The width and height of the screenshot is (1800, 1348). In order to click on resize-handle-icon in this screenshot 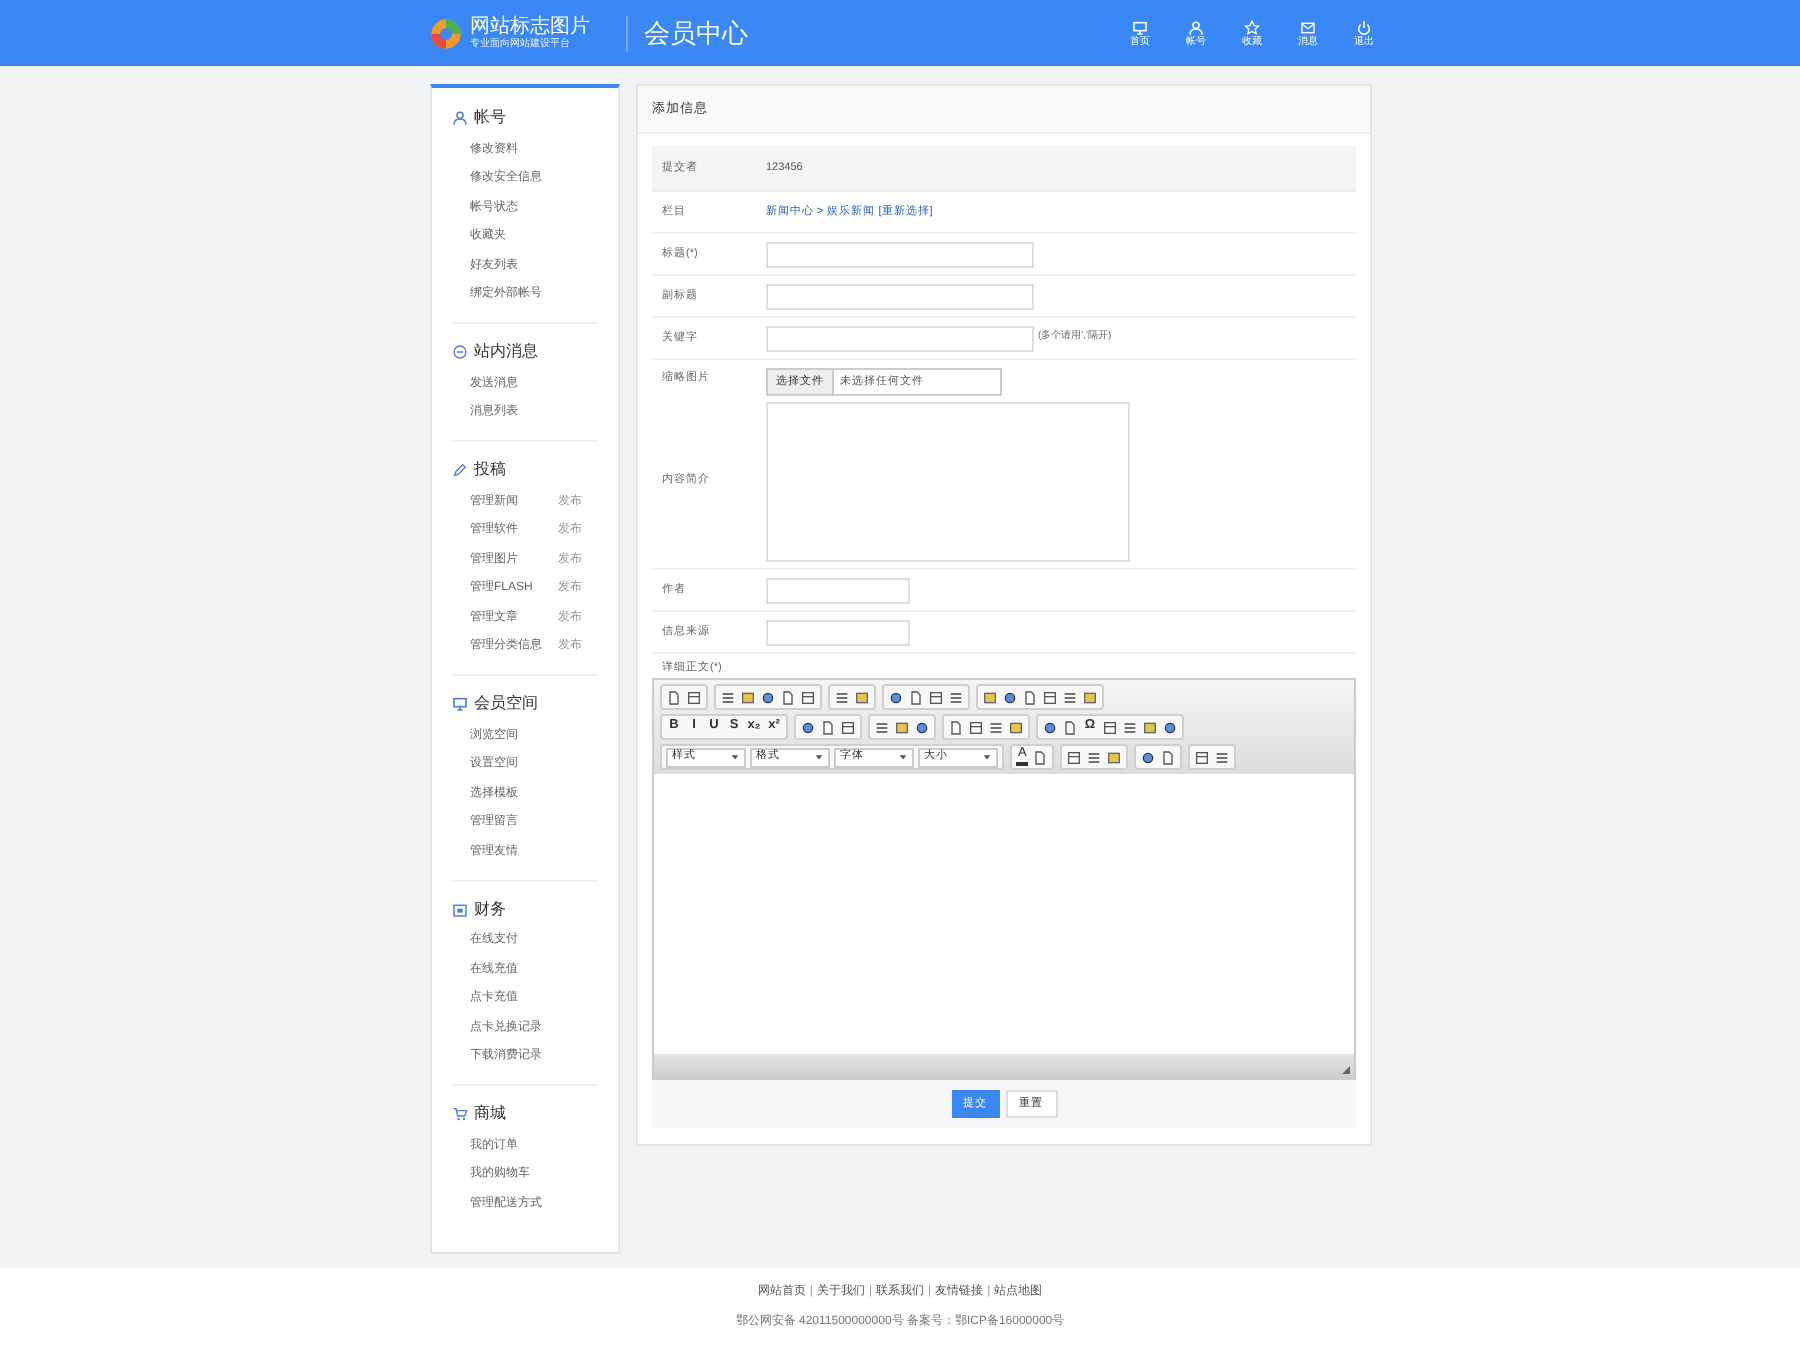, I will do `click(1346, 1070)`.